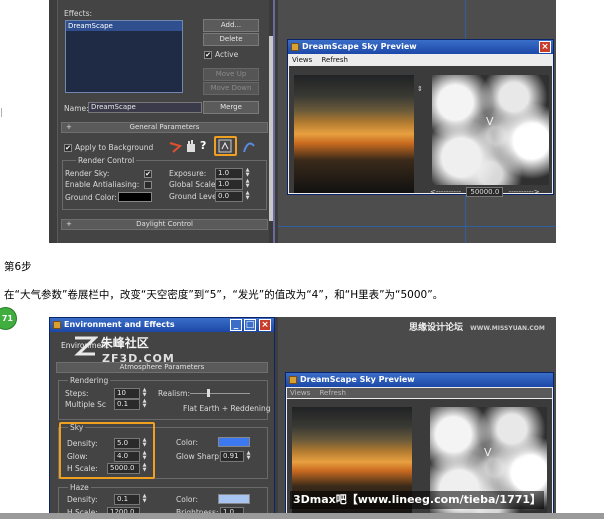 Image resolution: width=604 pixels, height=519 pixels. I want to click on zf3d-logo-icon, so click(86, 346).